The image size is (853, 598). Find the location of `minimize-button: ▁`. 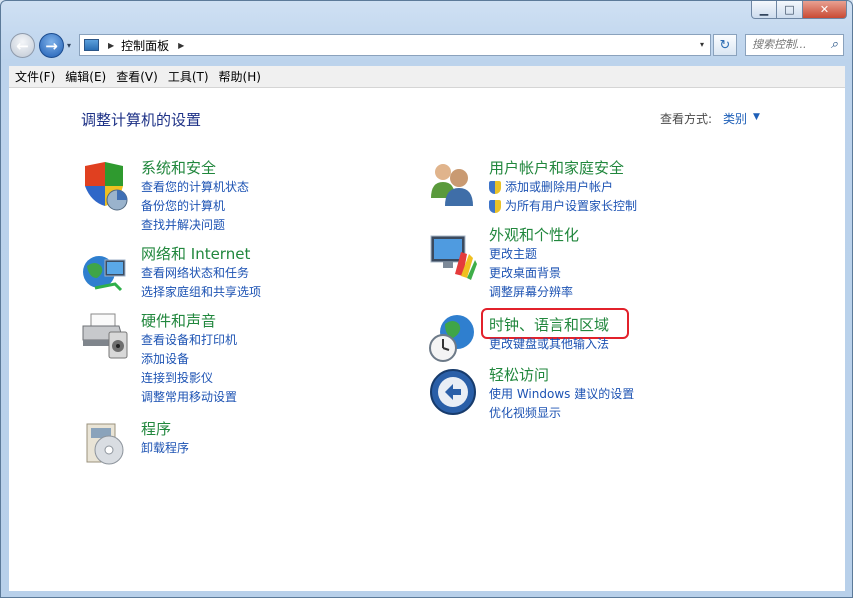

minimize-button: ▁ is located at coordinates (764, 10).